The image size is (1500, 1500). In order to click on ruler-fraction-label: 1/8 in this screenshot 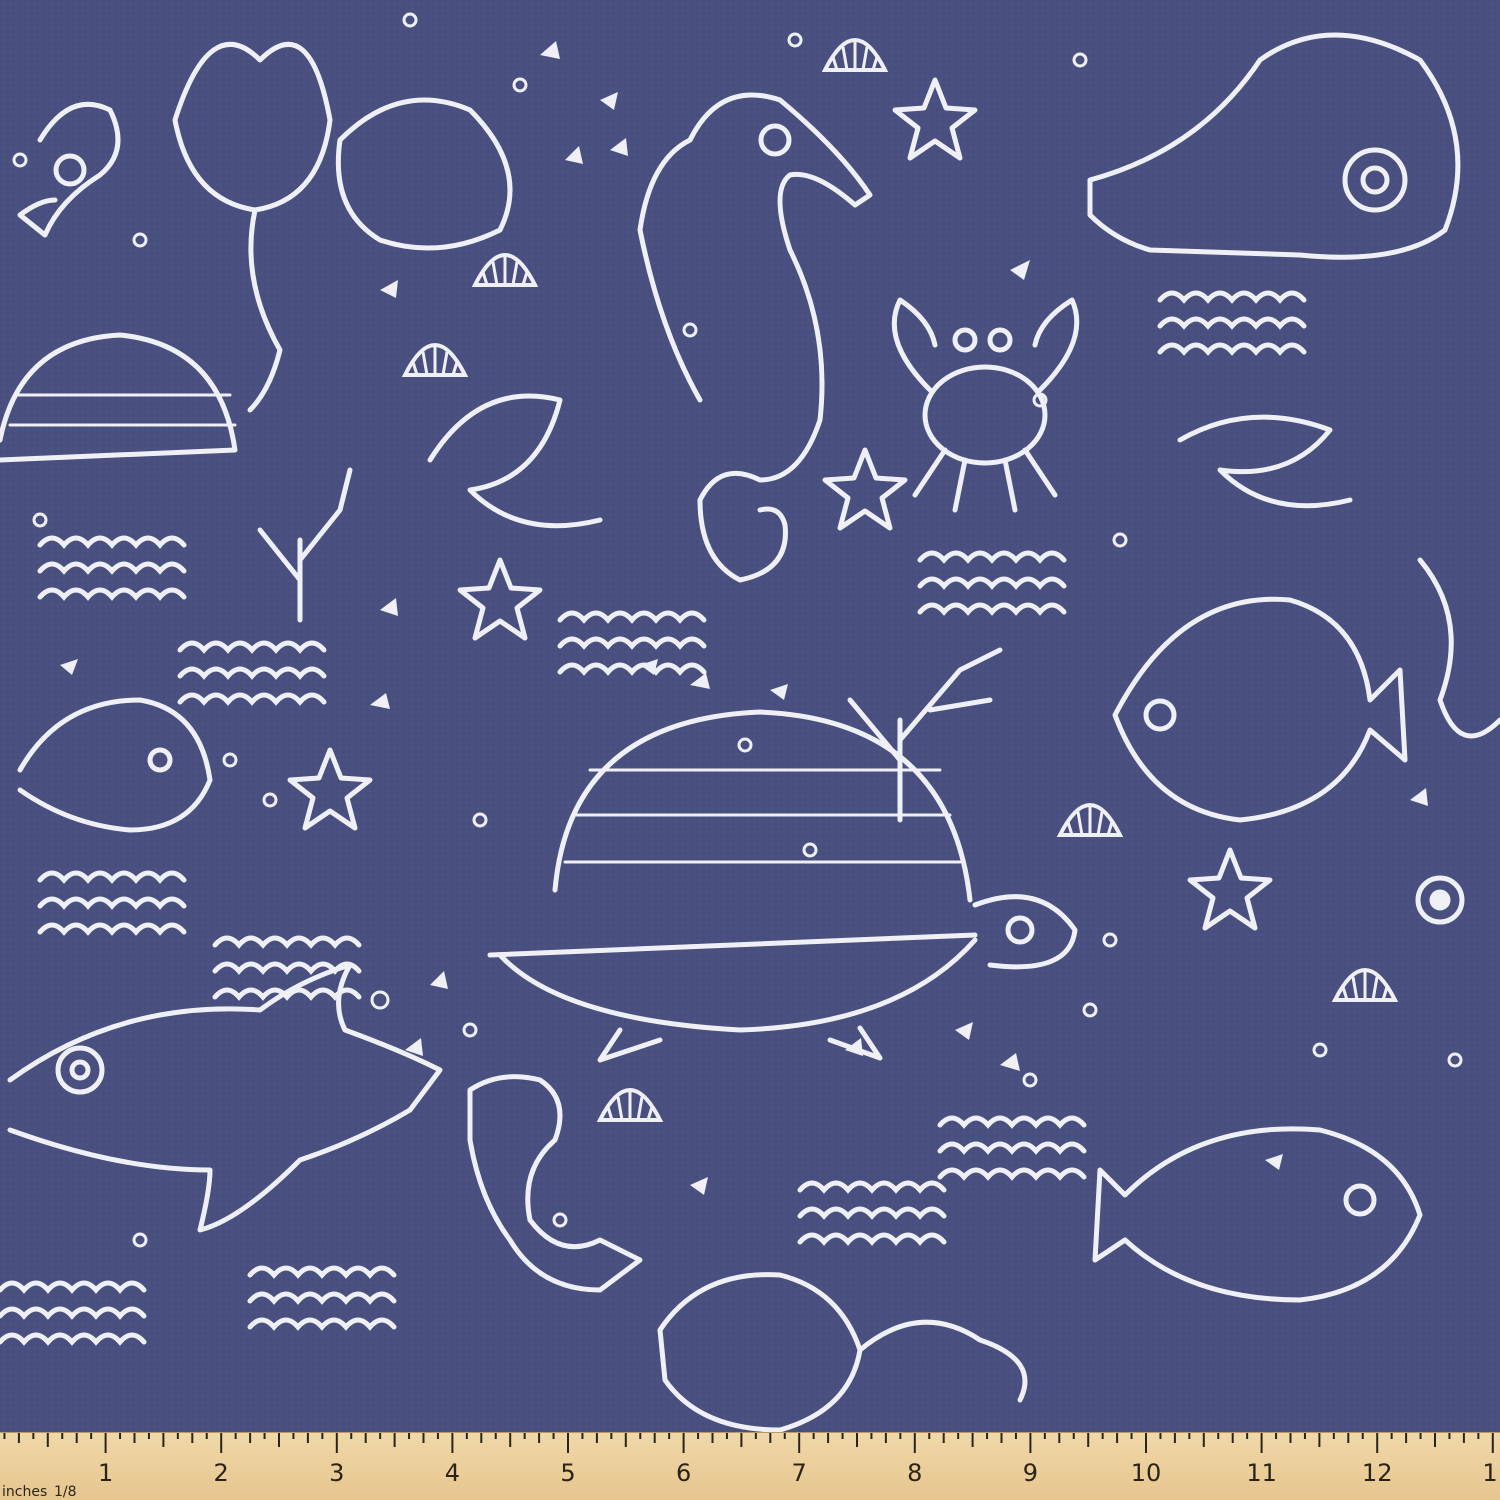, I will do `click(65, 1492)`.